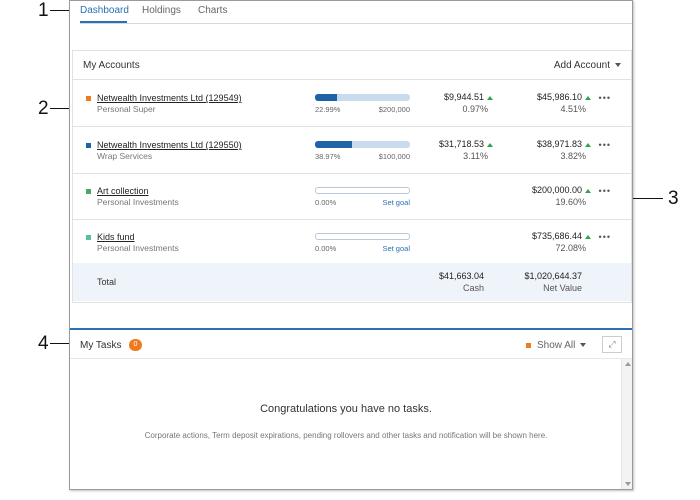  Describe the element at coordinates (581, 65) in the screenshot. I see `add-account-label: Add Account` at that location.